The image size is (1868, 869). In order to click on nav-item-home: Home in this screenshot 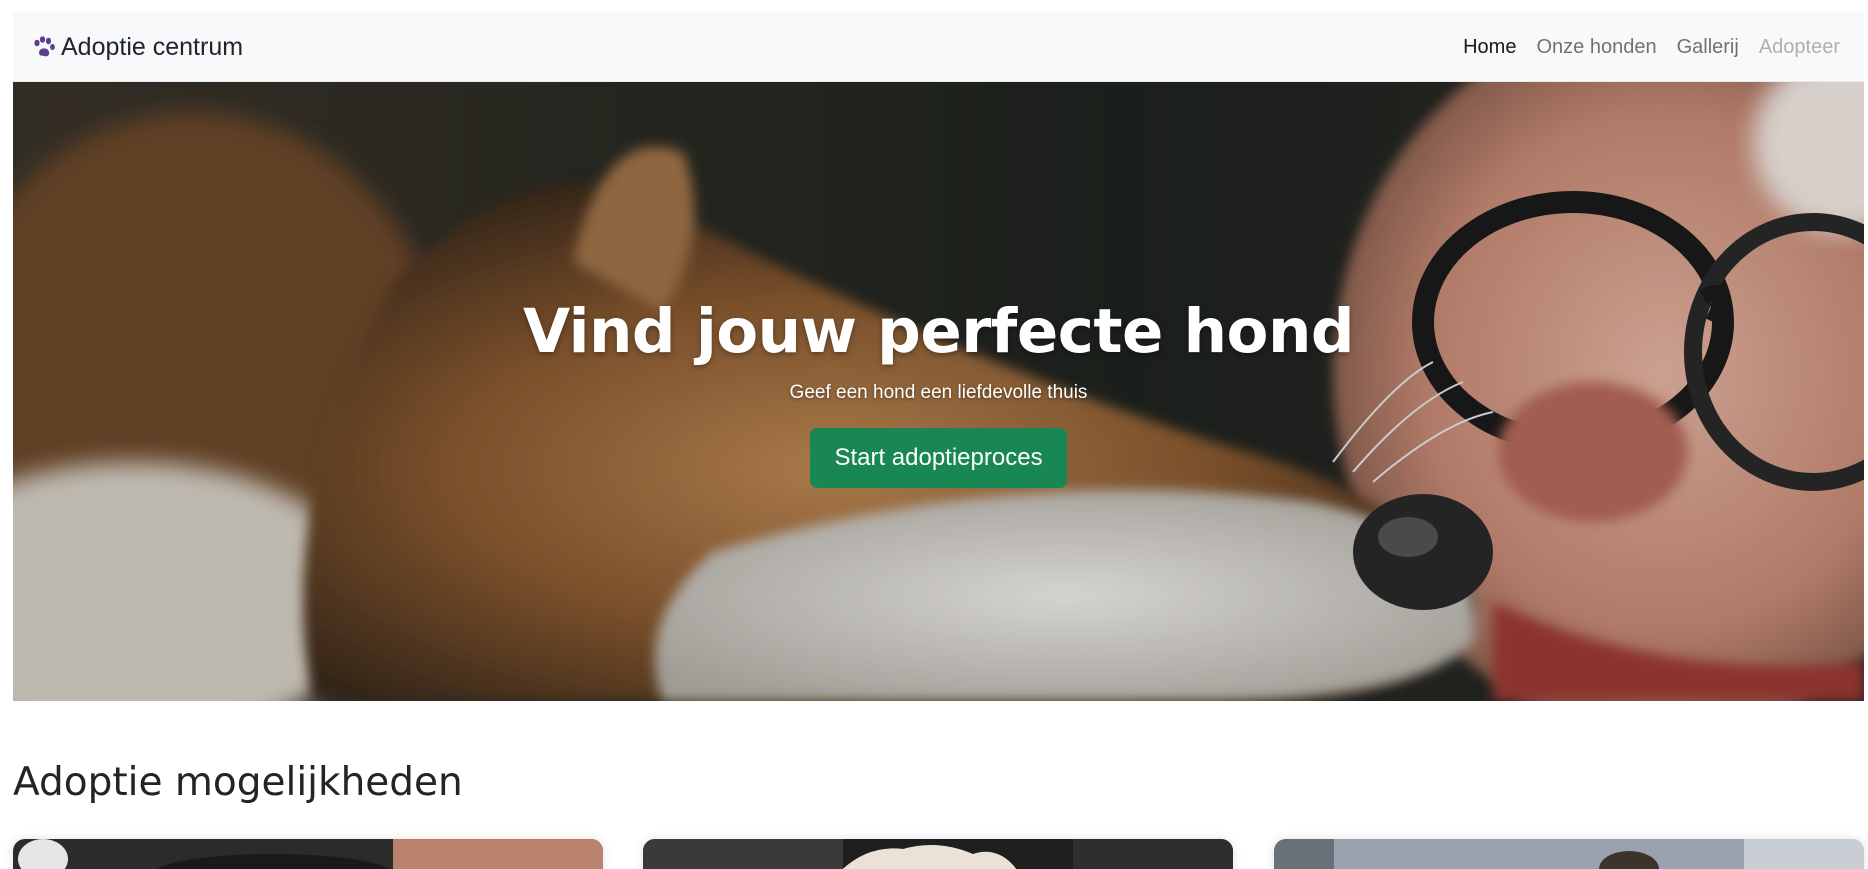, I will do `click(1489, 47)`.